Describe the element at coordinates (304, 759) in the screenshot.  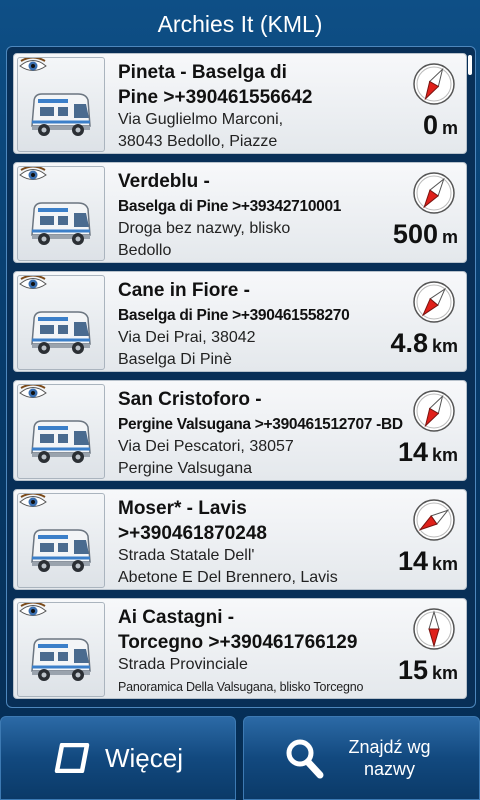
I see `search-icon` at that location.